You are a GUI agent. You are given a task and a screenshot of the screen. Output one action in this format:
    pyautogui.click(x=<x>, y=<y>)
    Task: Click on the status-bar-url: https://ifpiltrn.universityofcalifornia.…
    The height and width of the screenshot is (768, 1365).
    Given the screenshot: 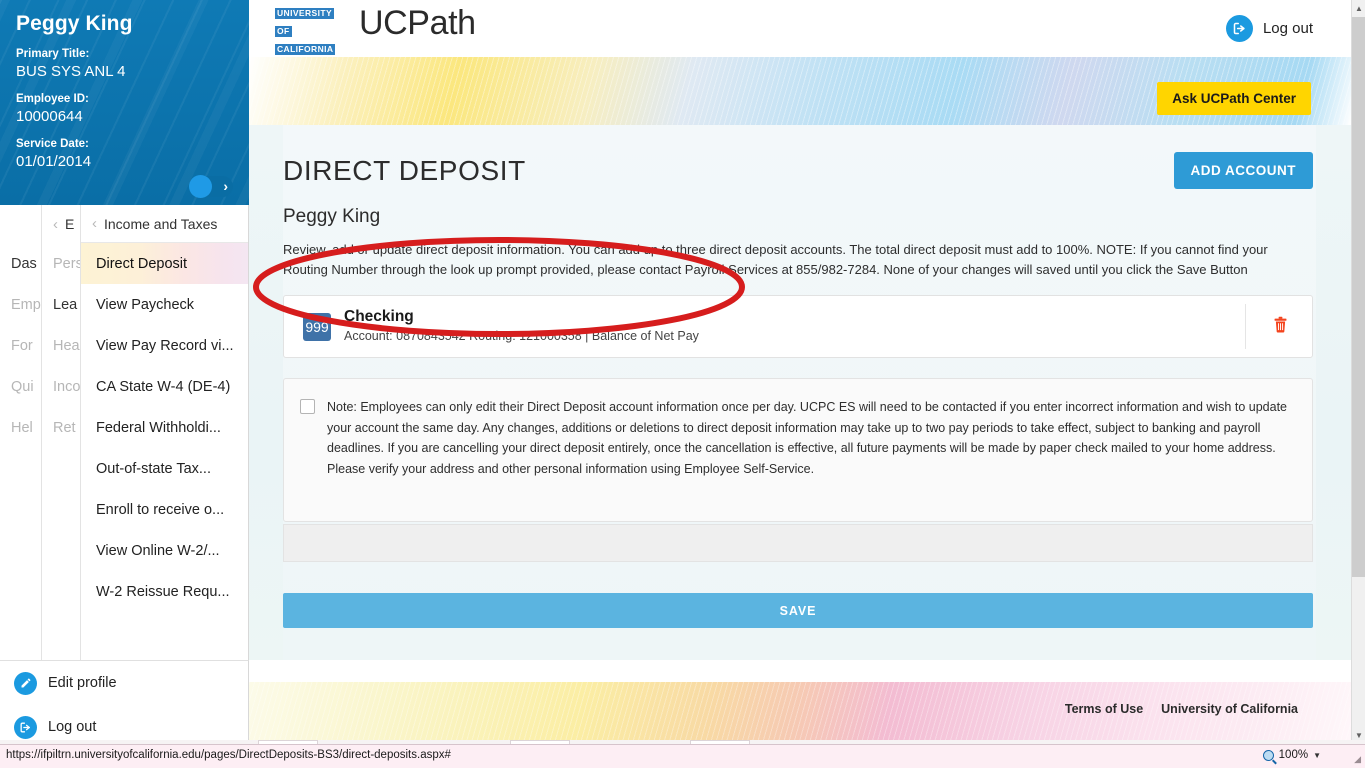 What is the action you would take?
    pyautogui.click(x=228, y=755)
    